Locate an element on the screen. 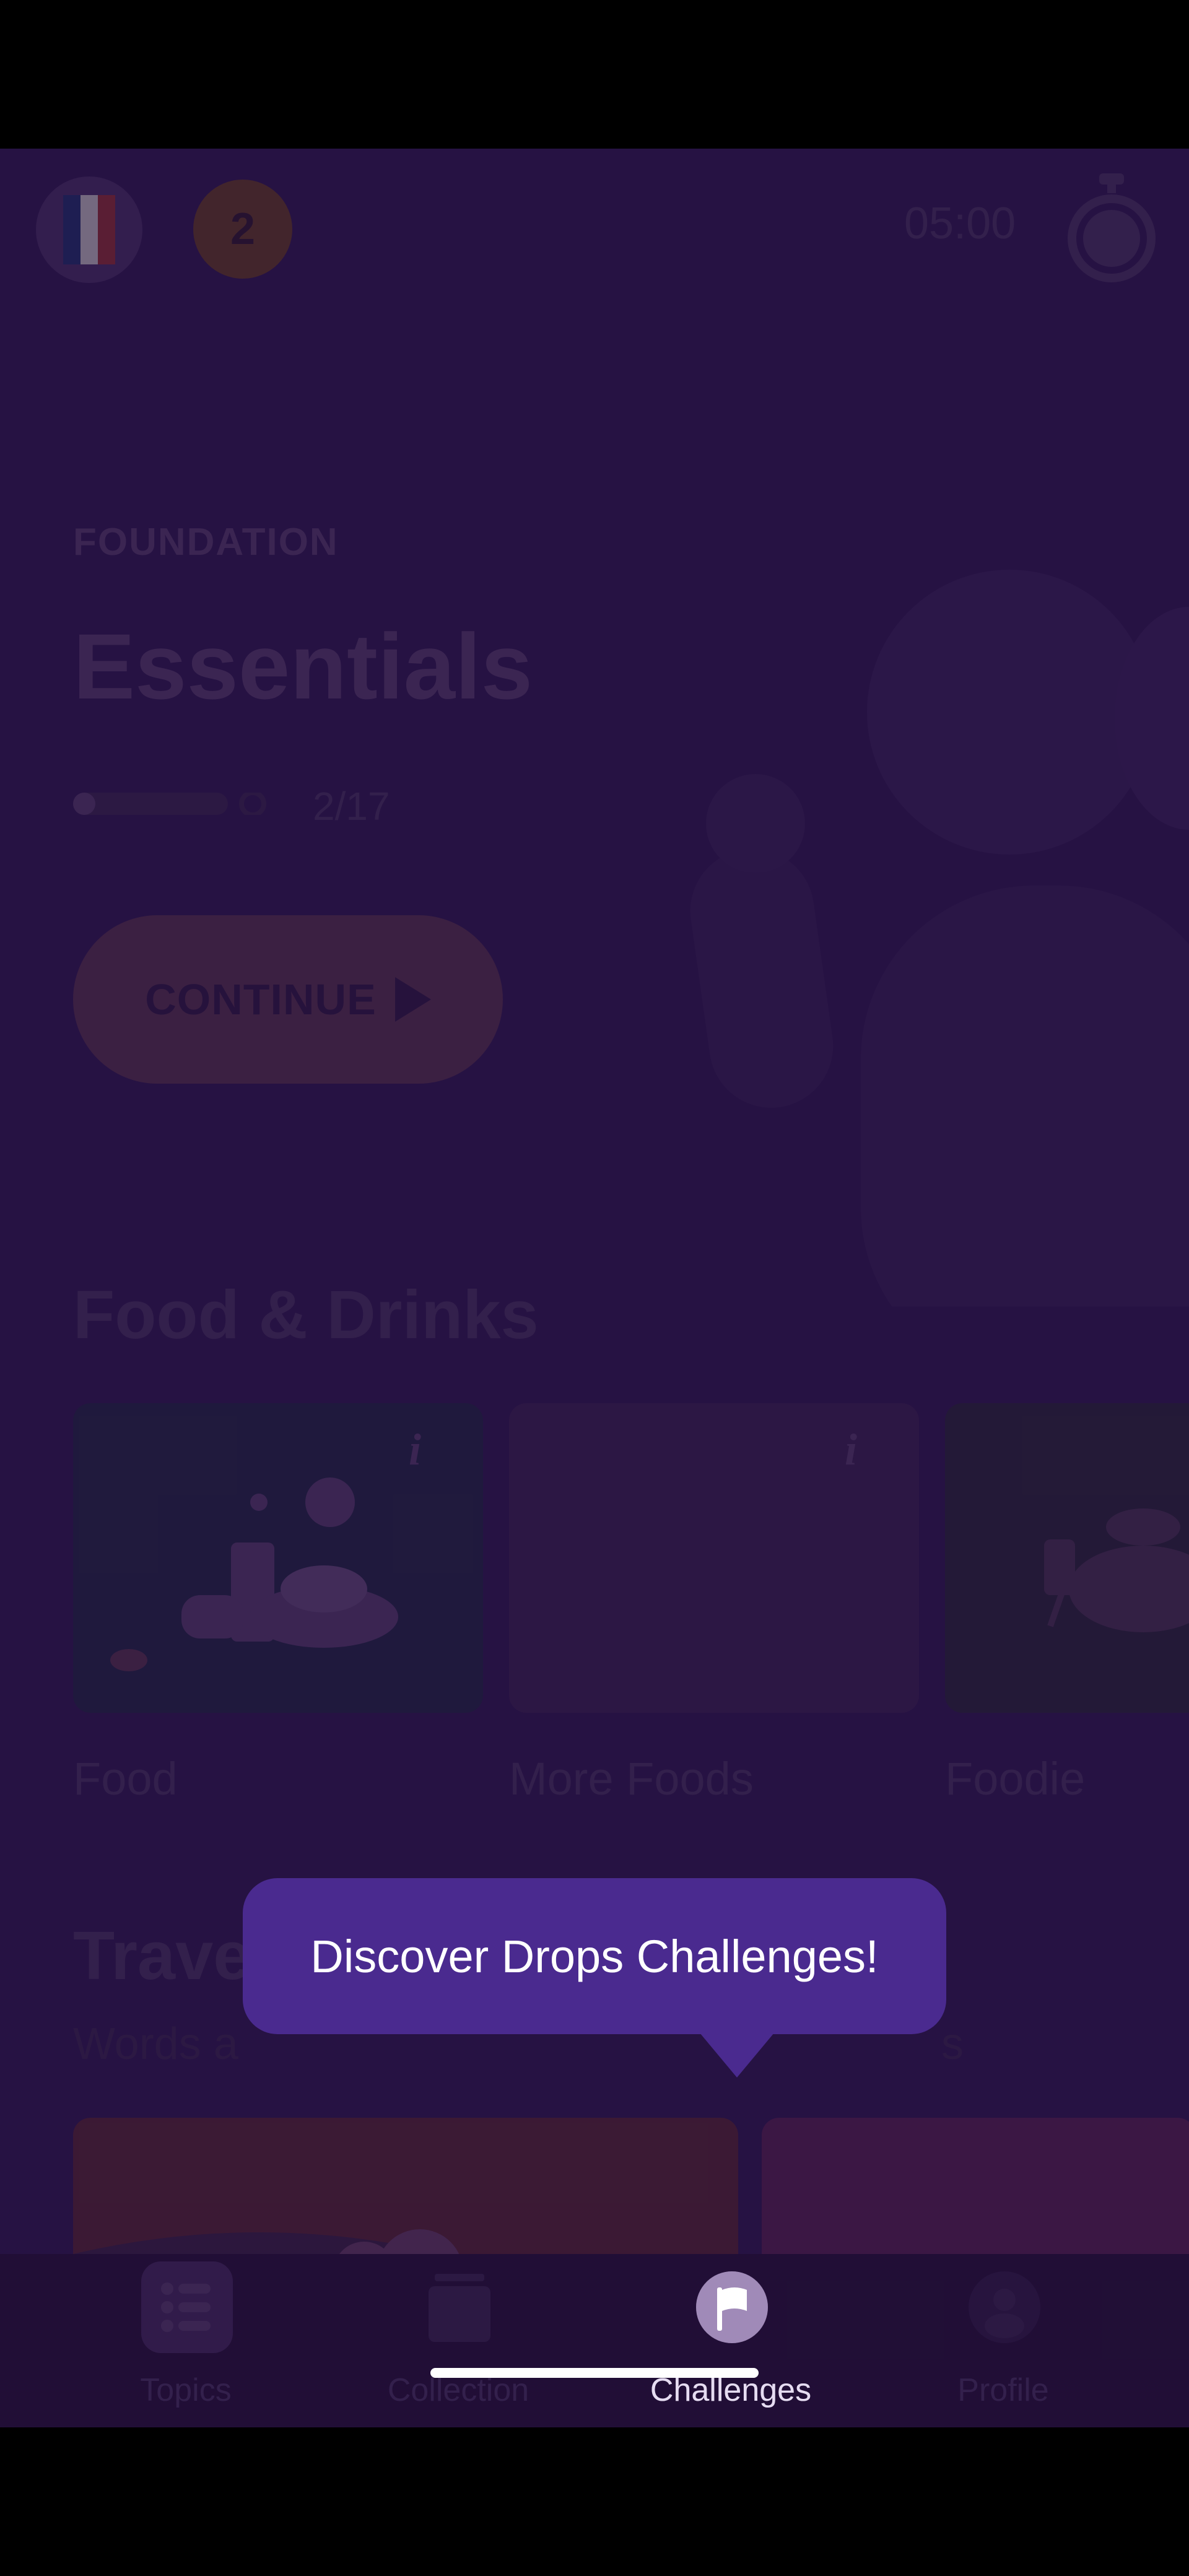 This screenshot has width=1189, height=2576. flag-icon is located at coordinates (732, 2307).